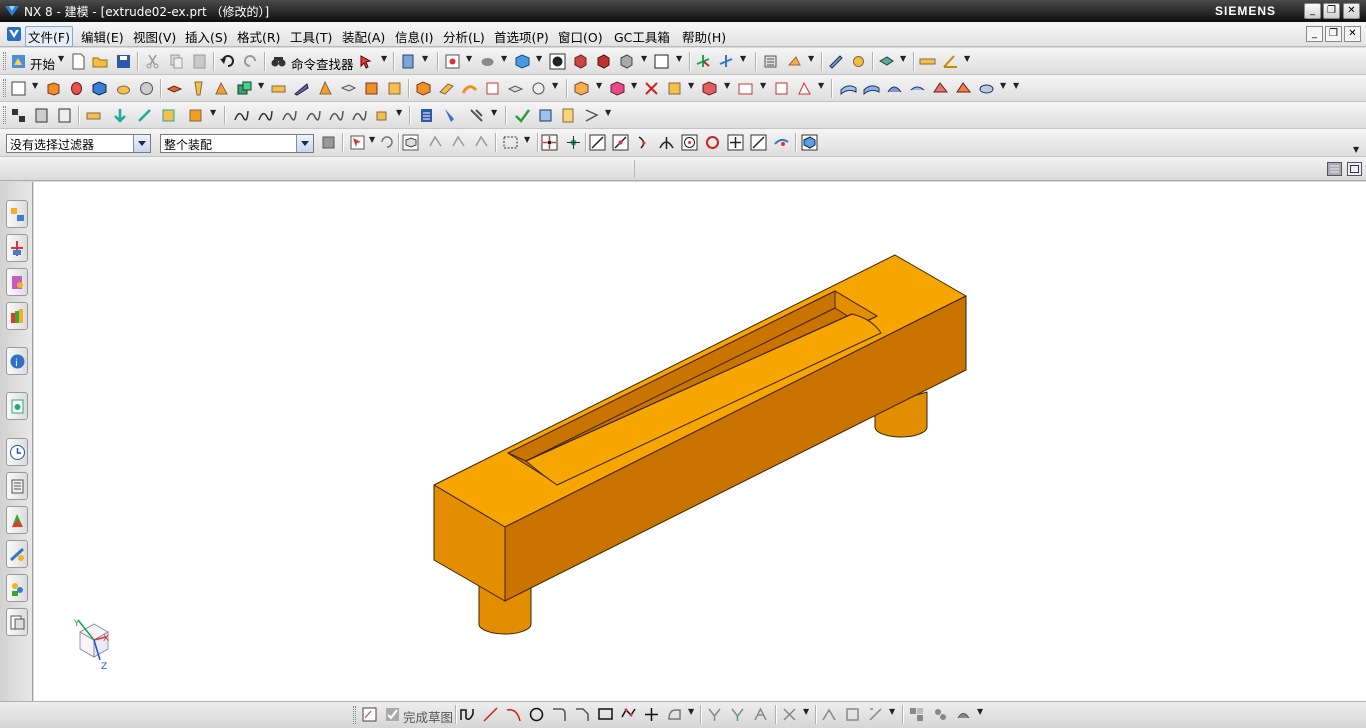 The width and height of the screenshot is (1366, 728). Describe the element at coordinates (198, 88) in the screenshot. I see `hole-icon` at that location.